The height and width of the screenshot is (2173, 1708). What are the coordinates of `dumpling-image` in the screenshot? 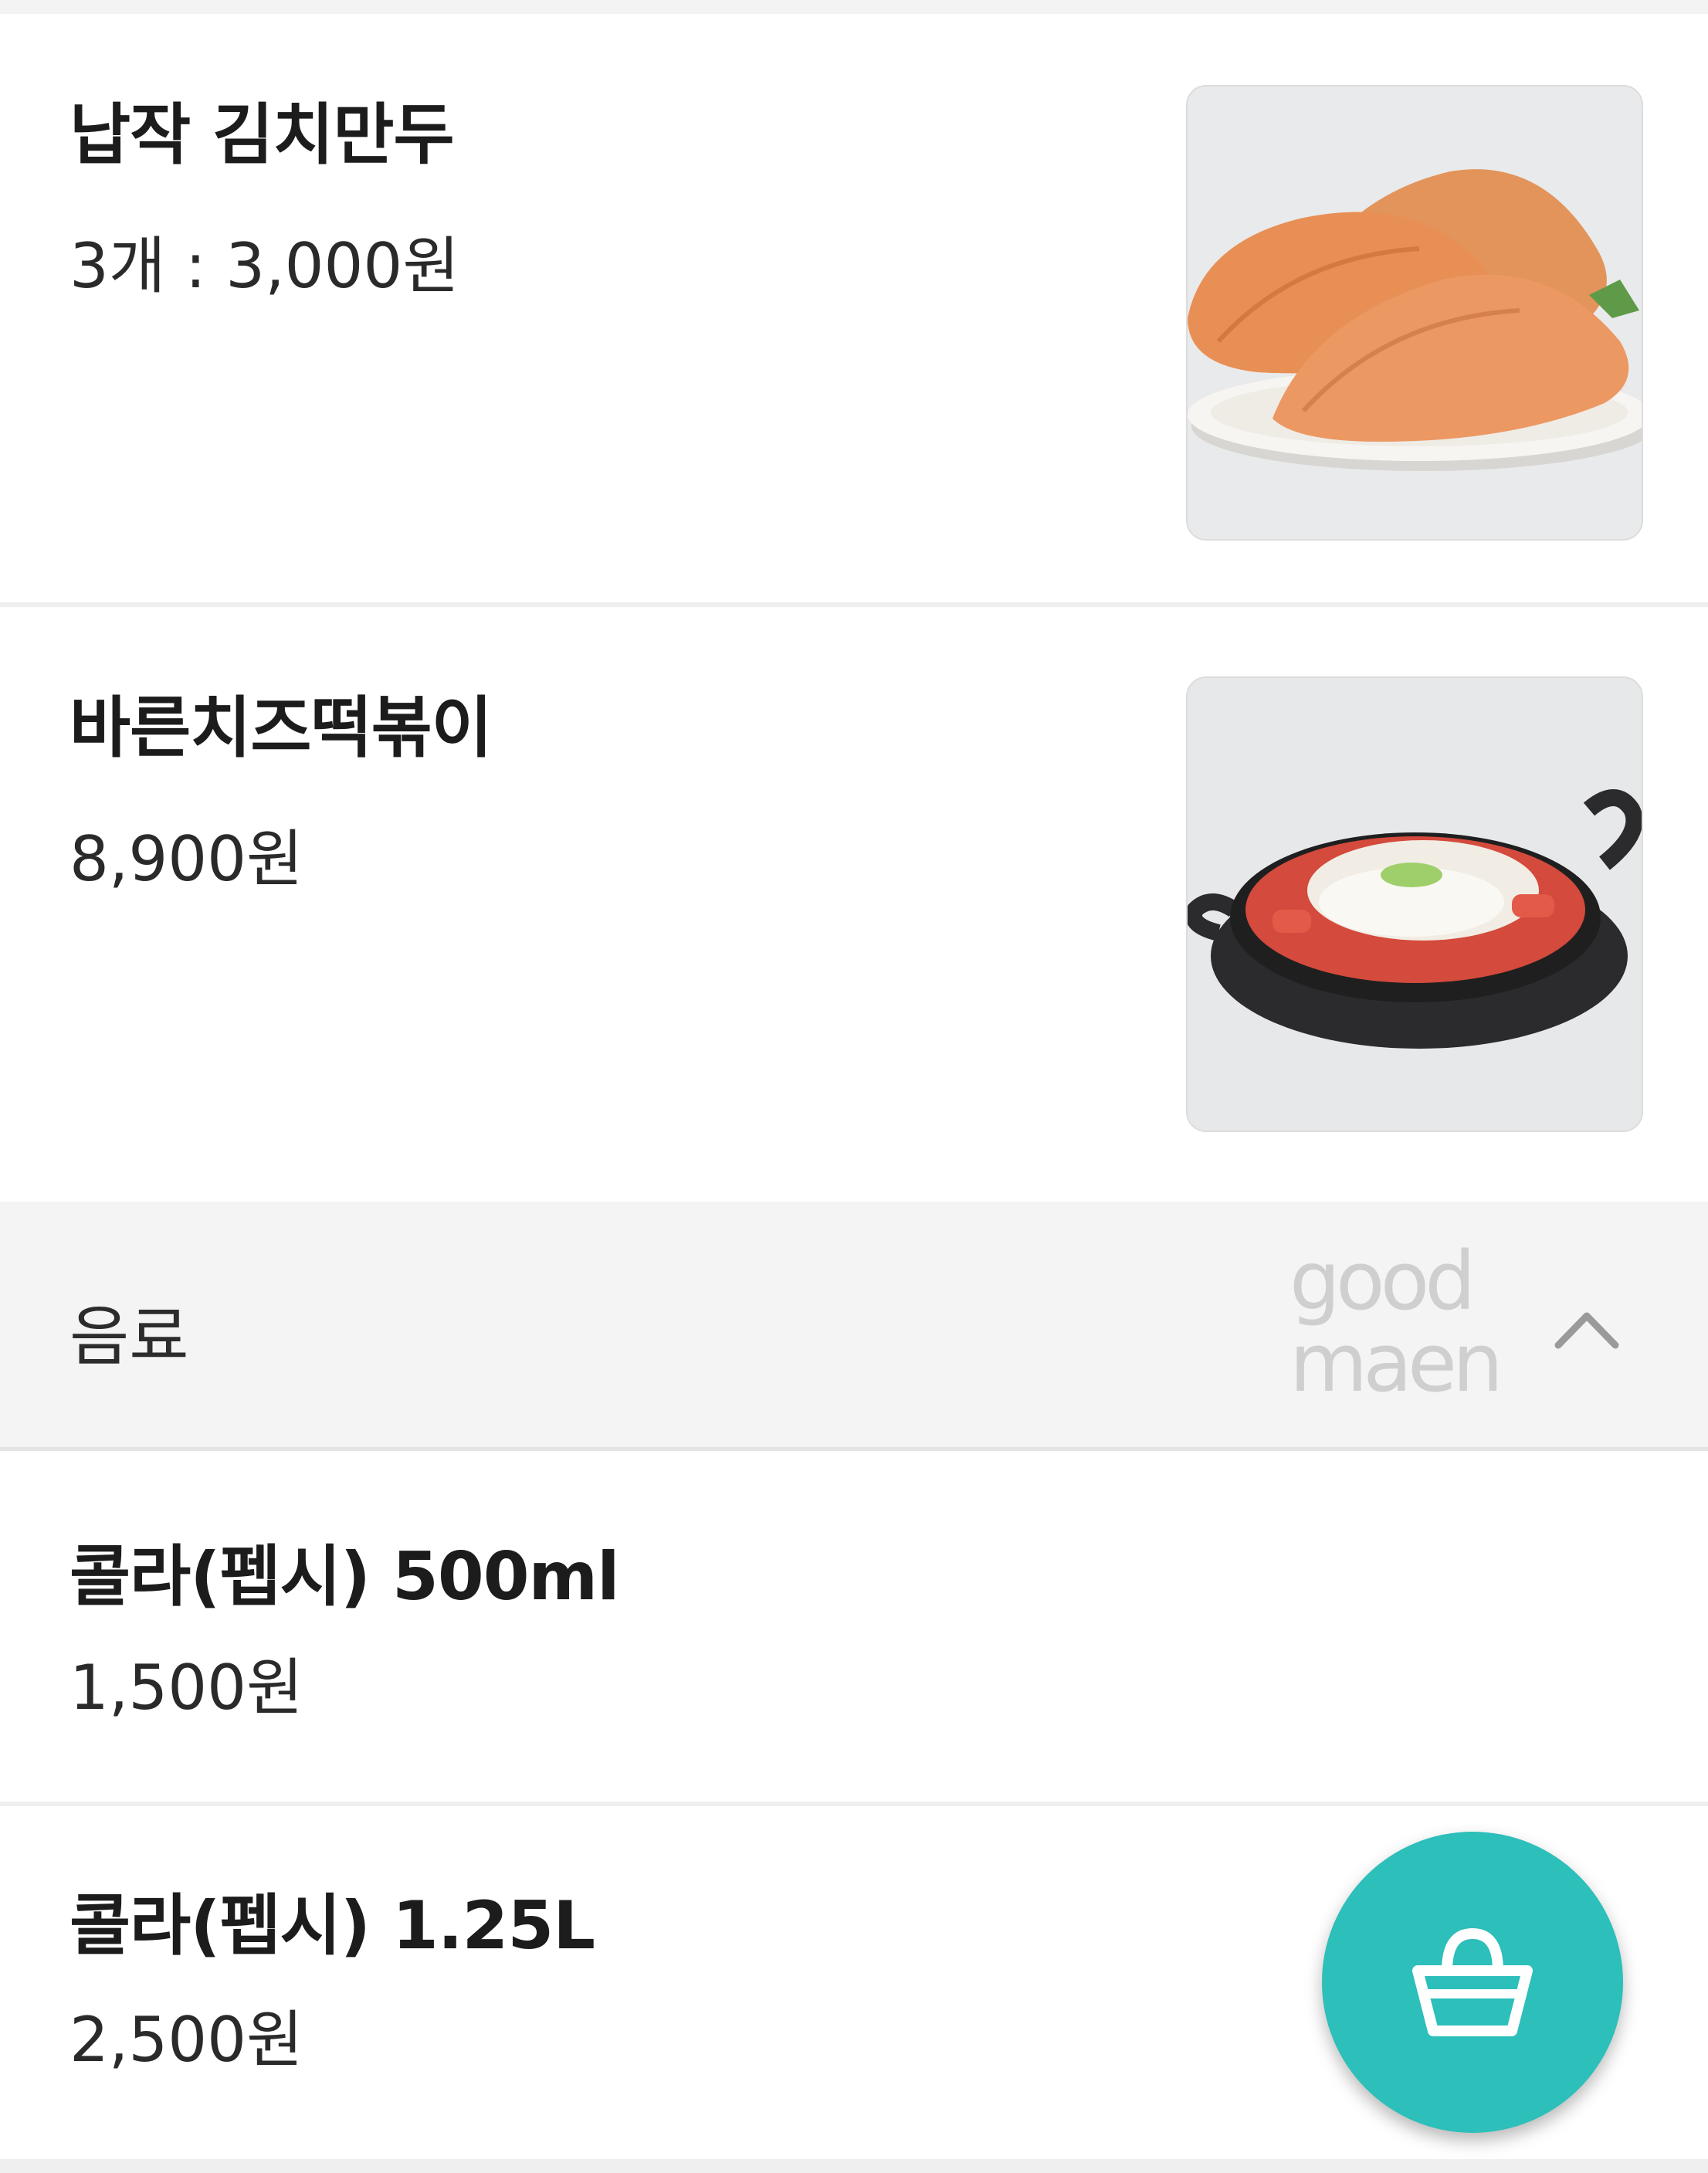 It's located at (1414, 313).